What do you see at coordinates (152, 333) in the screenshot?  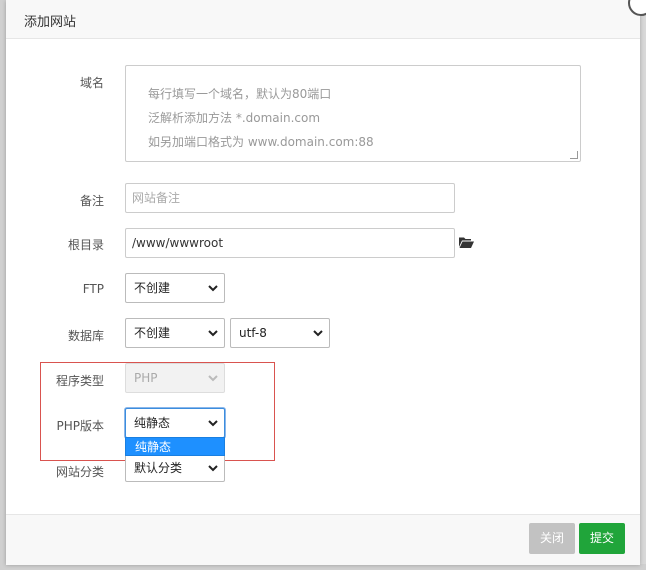 I see `database-select-value: 不创建` at bounding box center [152, 333].